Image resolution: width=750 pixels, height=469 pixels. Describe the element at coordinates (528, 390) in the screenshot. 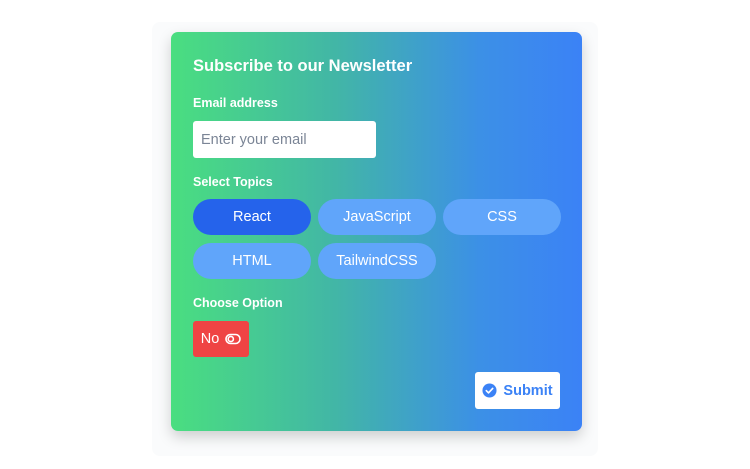

I see `submit-label: Submit` at that location.